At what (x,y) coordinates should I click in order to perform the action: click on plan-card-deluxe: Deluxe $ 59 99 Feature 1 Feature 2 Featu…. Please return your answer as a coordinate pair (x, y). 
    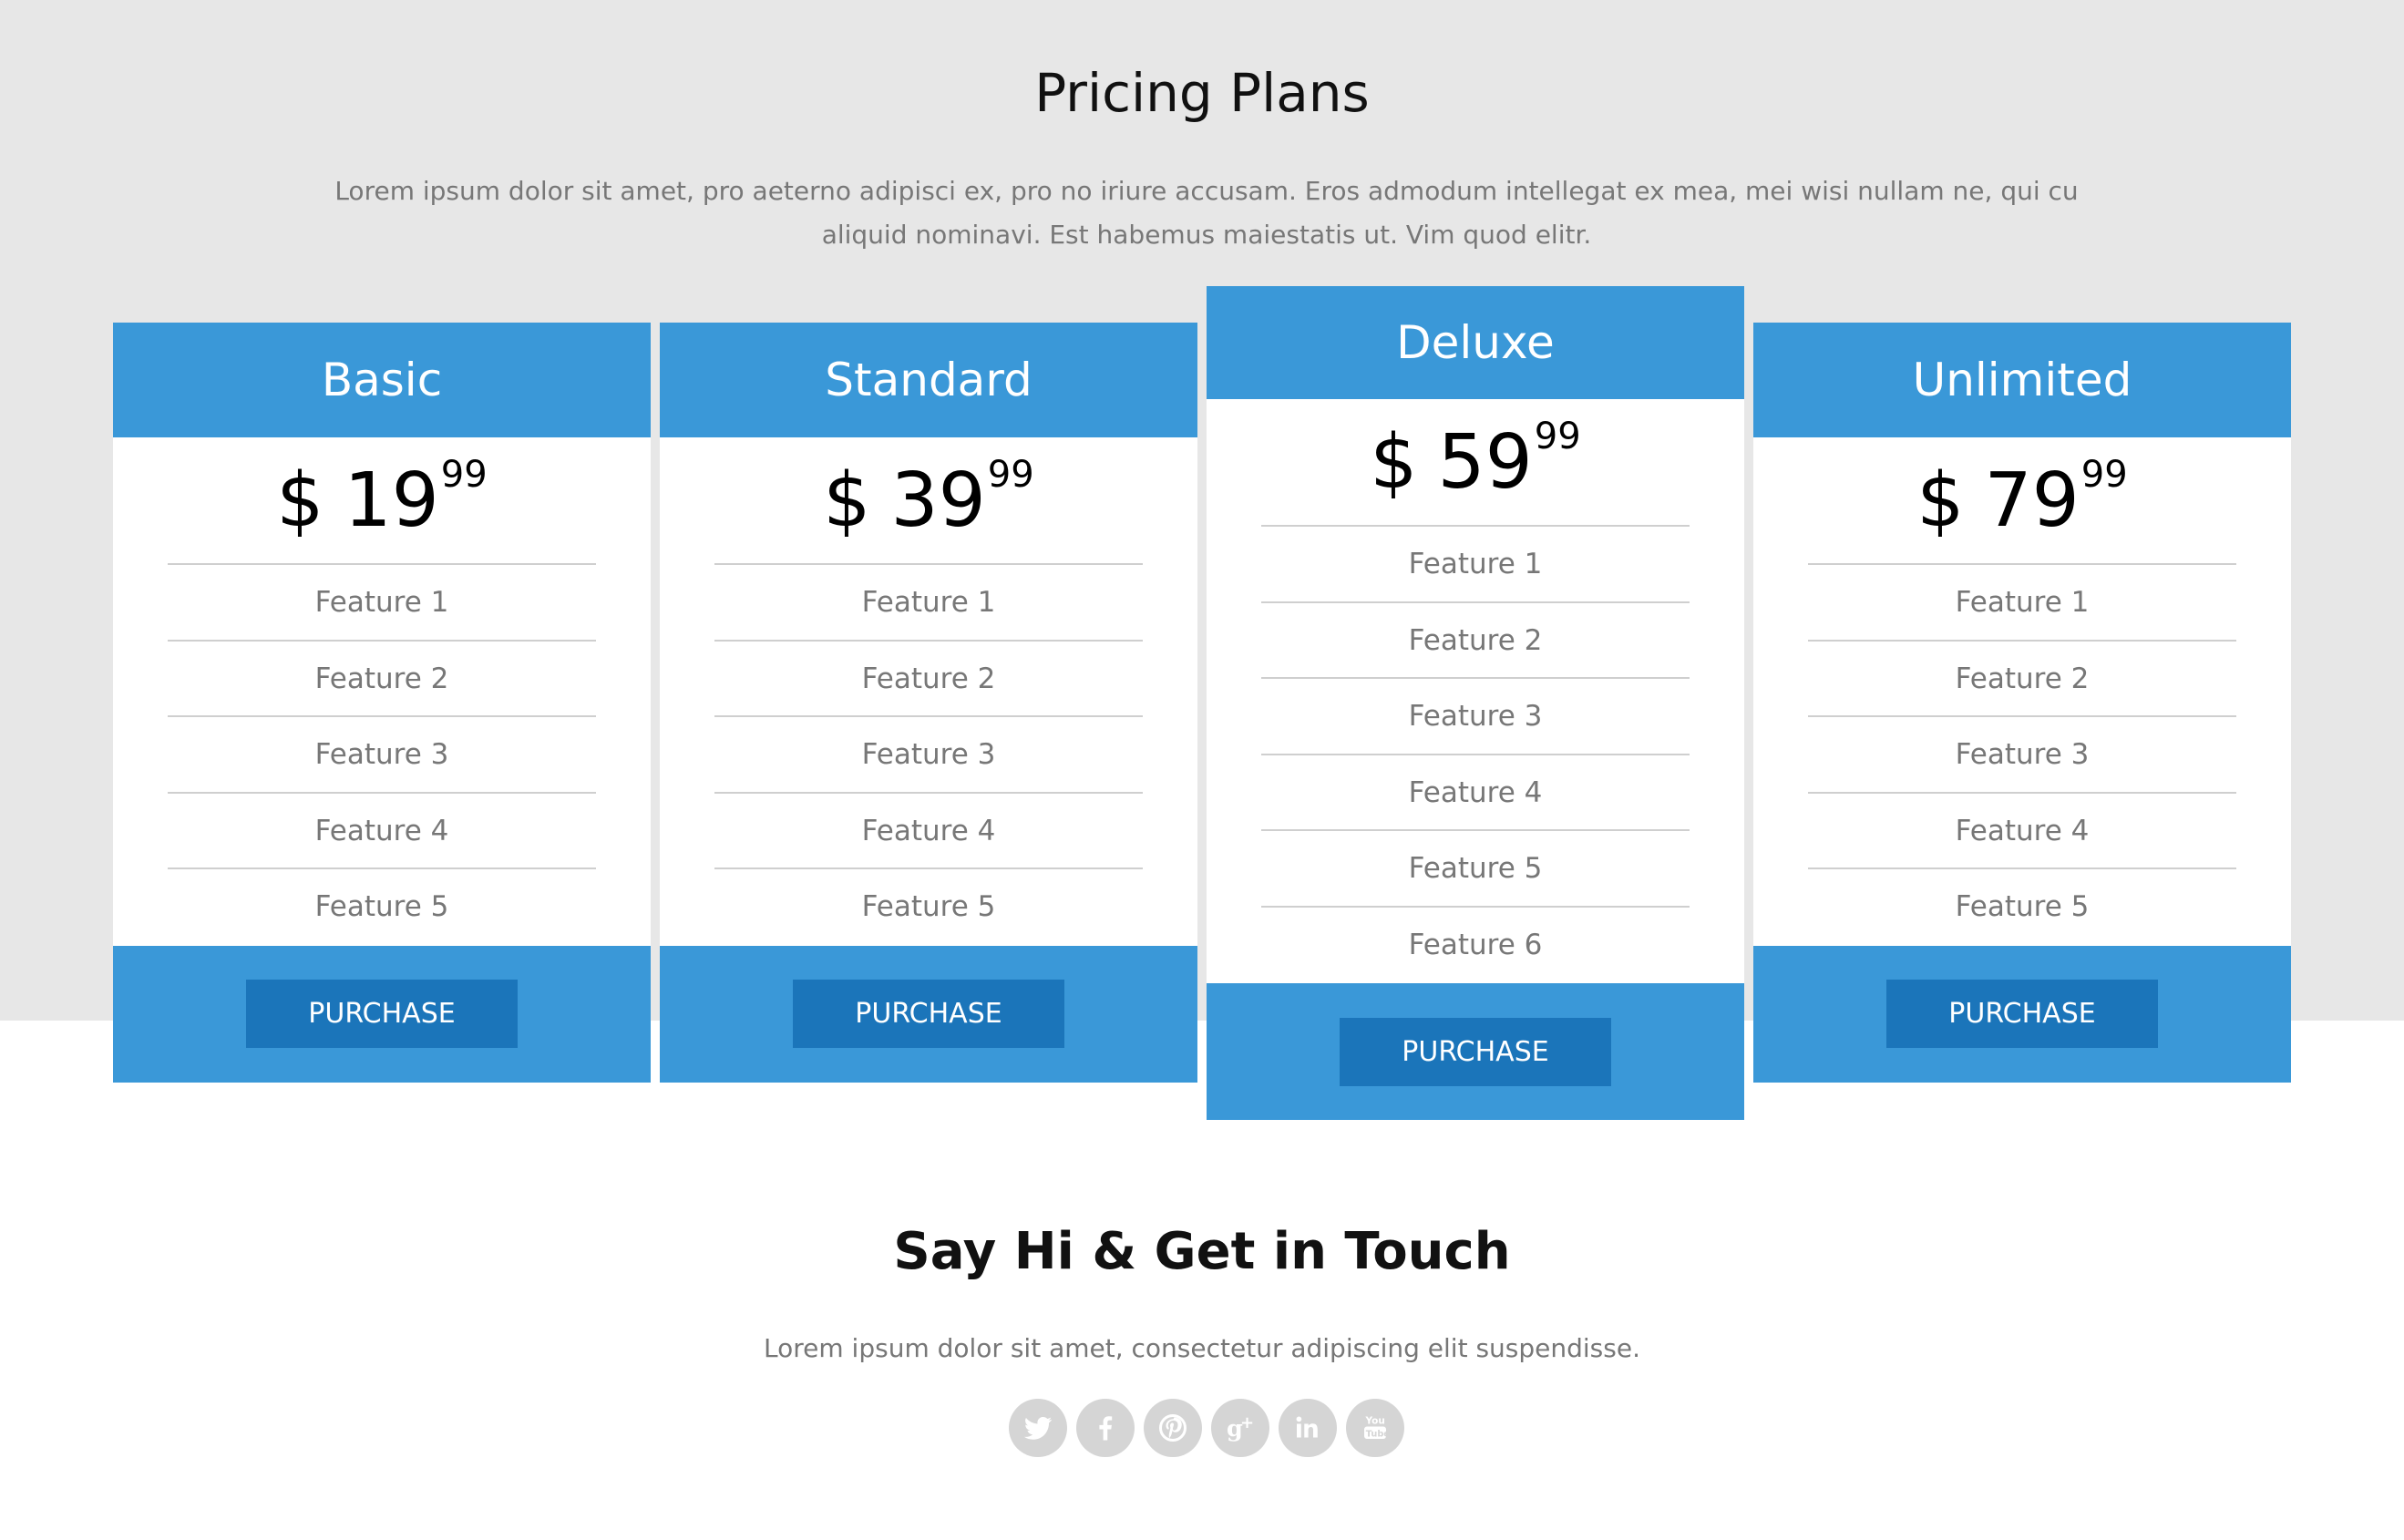
    Looking at the image, I should click on (1475, 703).